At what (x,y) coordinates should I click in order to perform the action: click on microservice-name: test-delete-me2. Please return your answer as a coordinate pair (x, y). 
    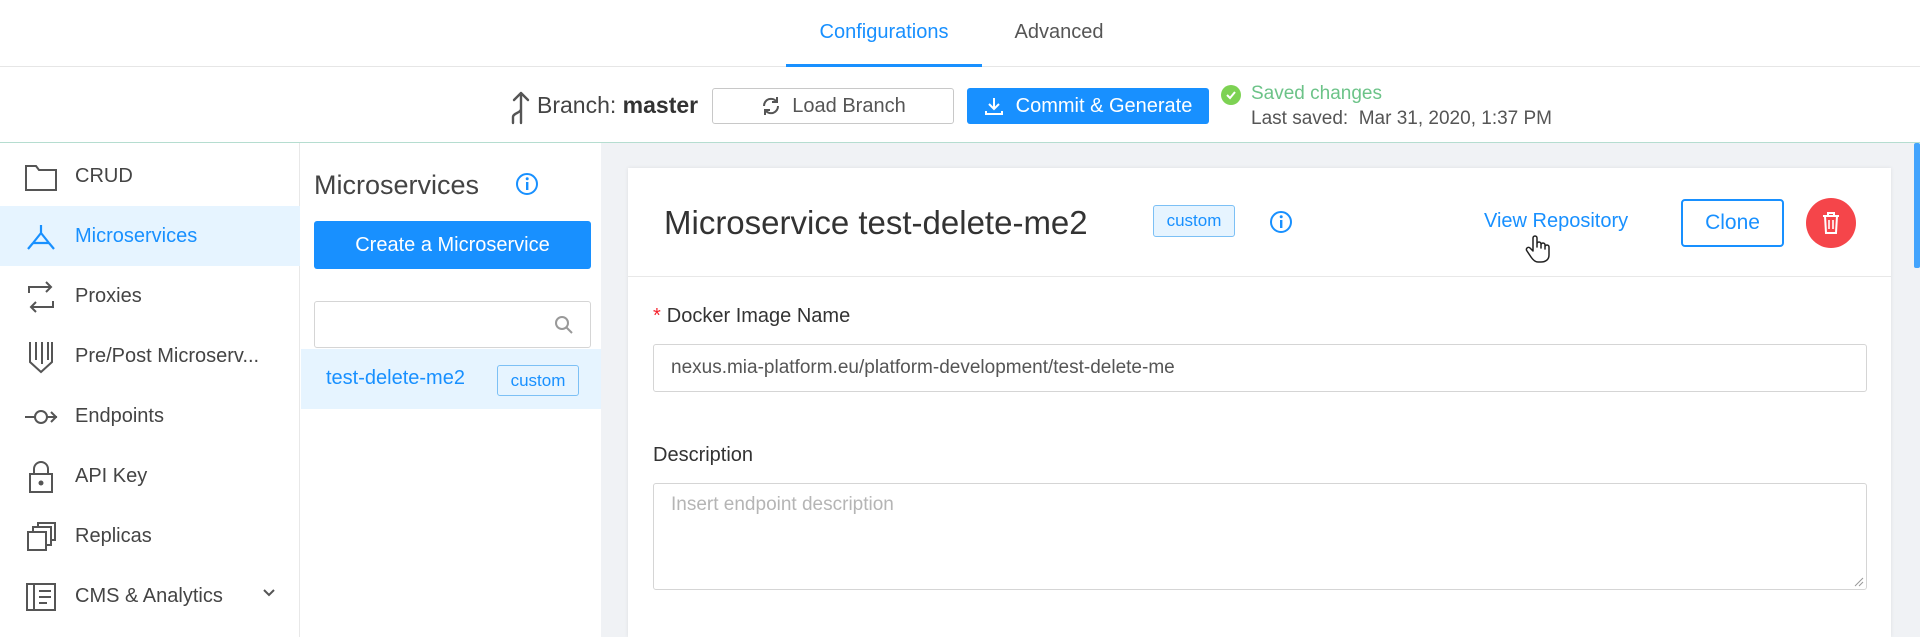
    Looking at the image, I should click on (395, 378).